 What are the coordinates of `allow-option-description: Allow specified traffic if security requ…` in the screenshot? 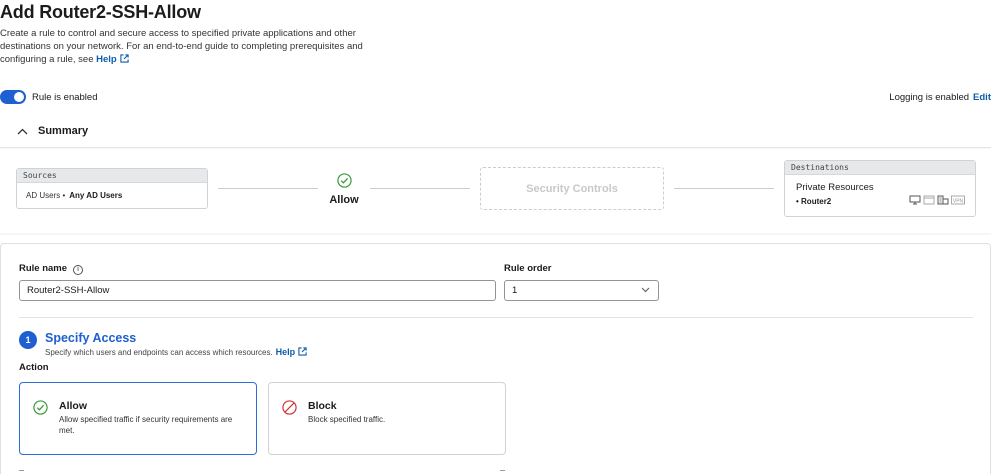 It's located at (146, 425).